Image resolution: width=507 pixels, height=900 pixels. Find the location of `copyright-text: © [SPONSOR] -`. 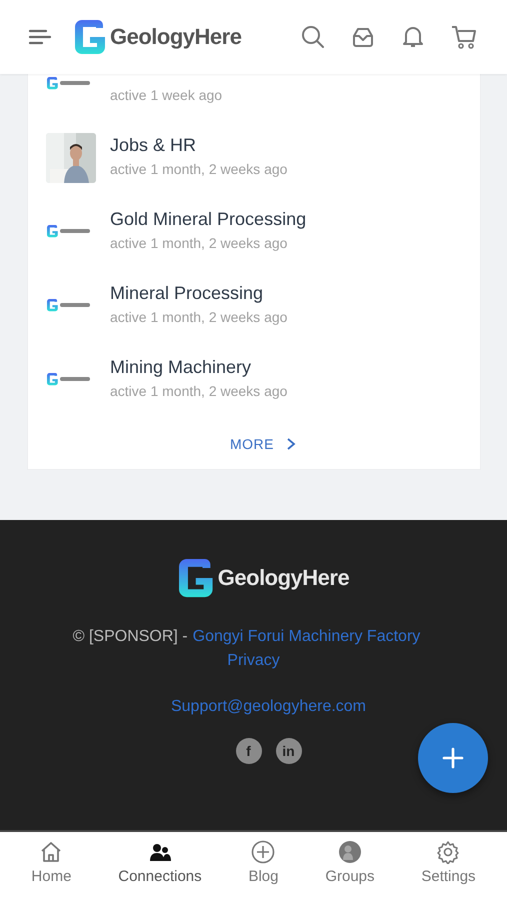

copyright-text: © [SPONSOR] - is located at coordinates (130, 637).